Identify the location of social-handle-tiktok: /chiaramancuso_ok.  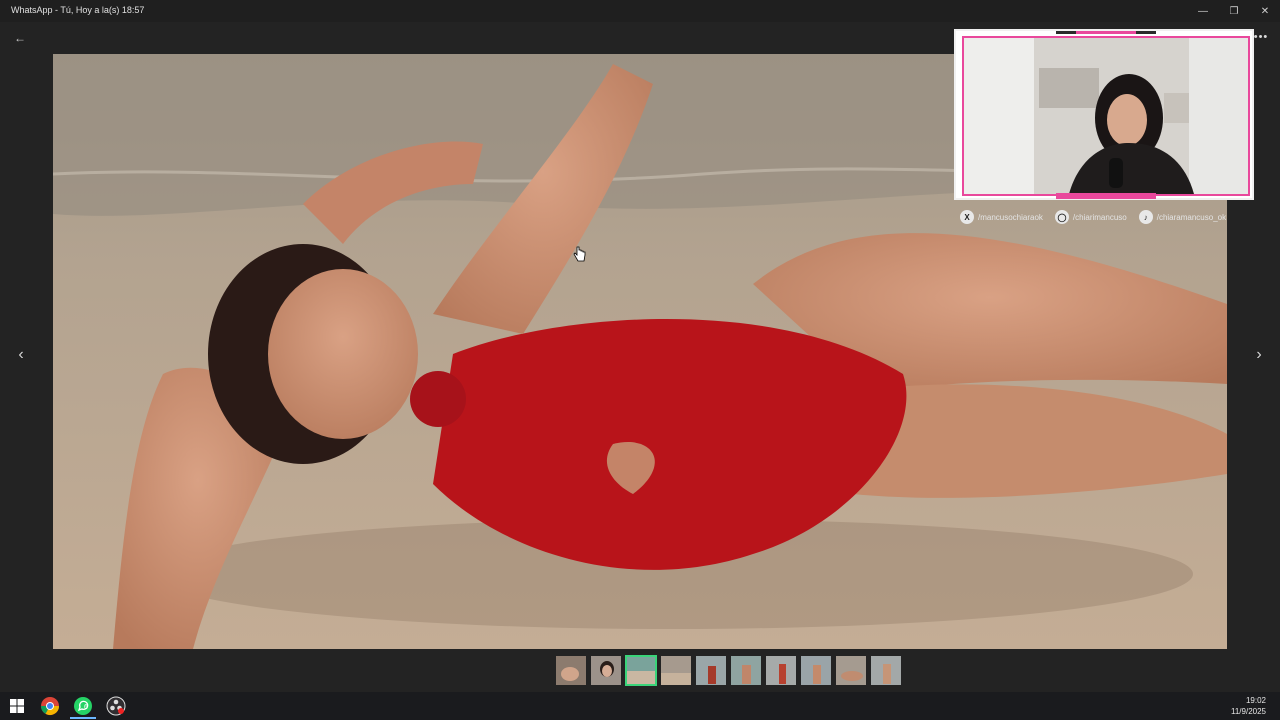
(1191, 217).